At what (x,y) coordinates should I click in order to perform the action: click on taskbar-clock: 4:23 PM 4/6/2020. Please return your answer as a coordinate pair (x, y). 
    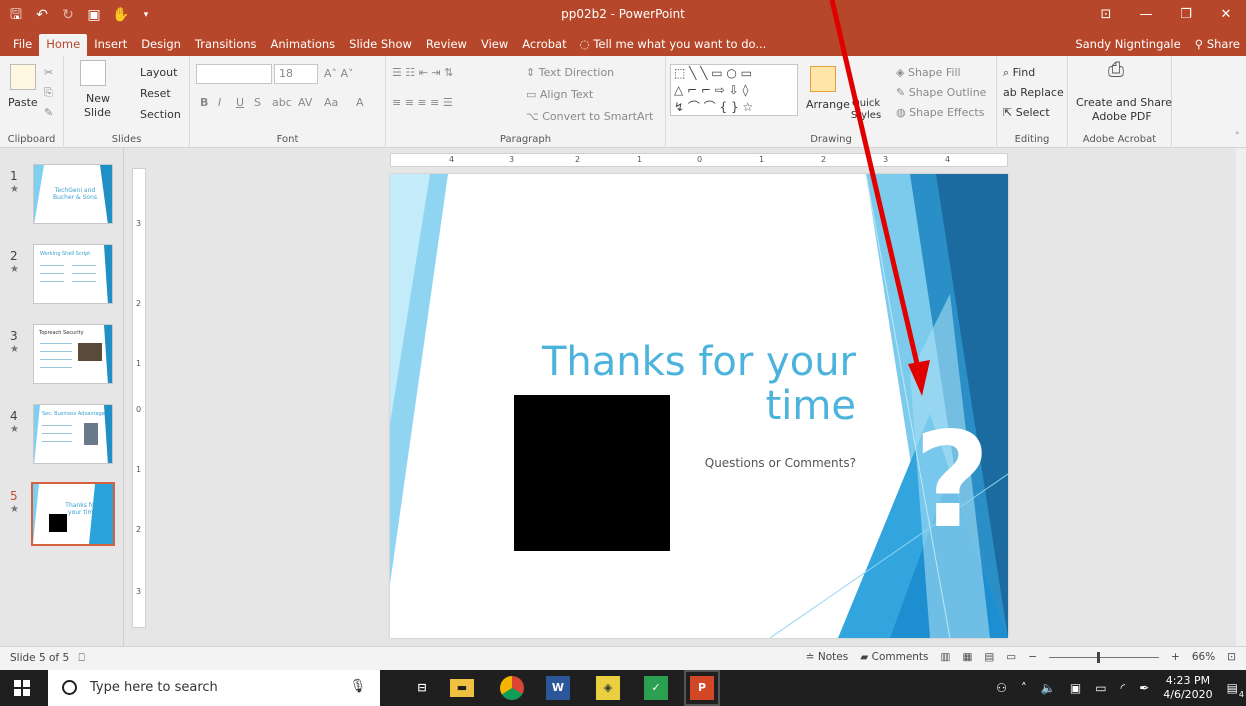
    Looking at the image, I should click on (1187, 688).